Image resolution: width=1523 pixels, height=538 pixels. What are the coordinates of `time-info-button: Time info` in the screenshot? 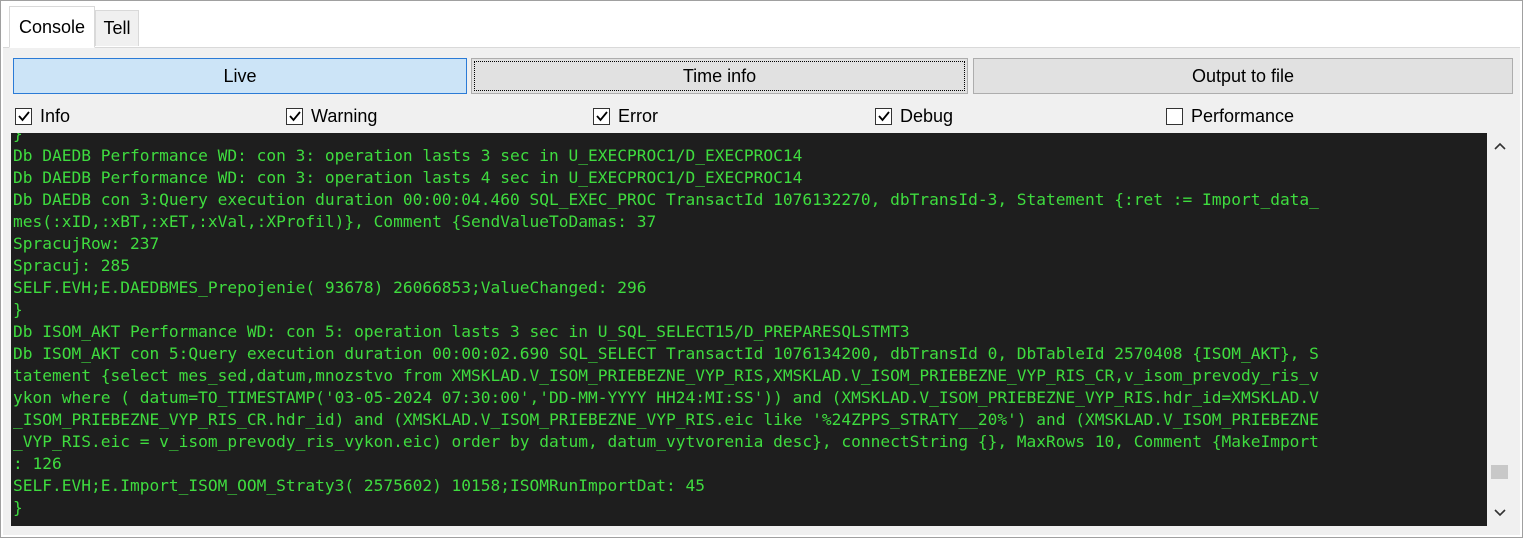 It's located at (719, 76).